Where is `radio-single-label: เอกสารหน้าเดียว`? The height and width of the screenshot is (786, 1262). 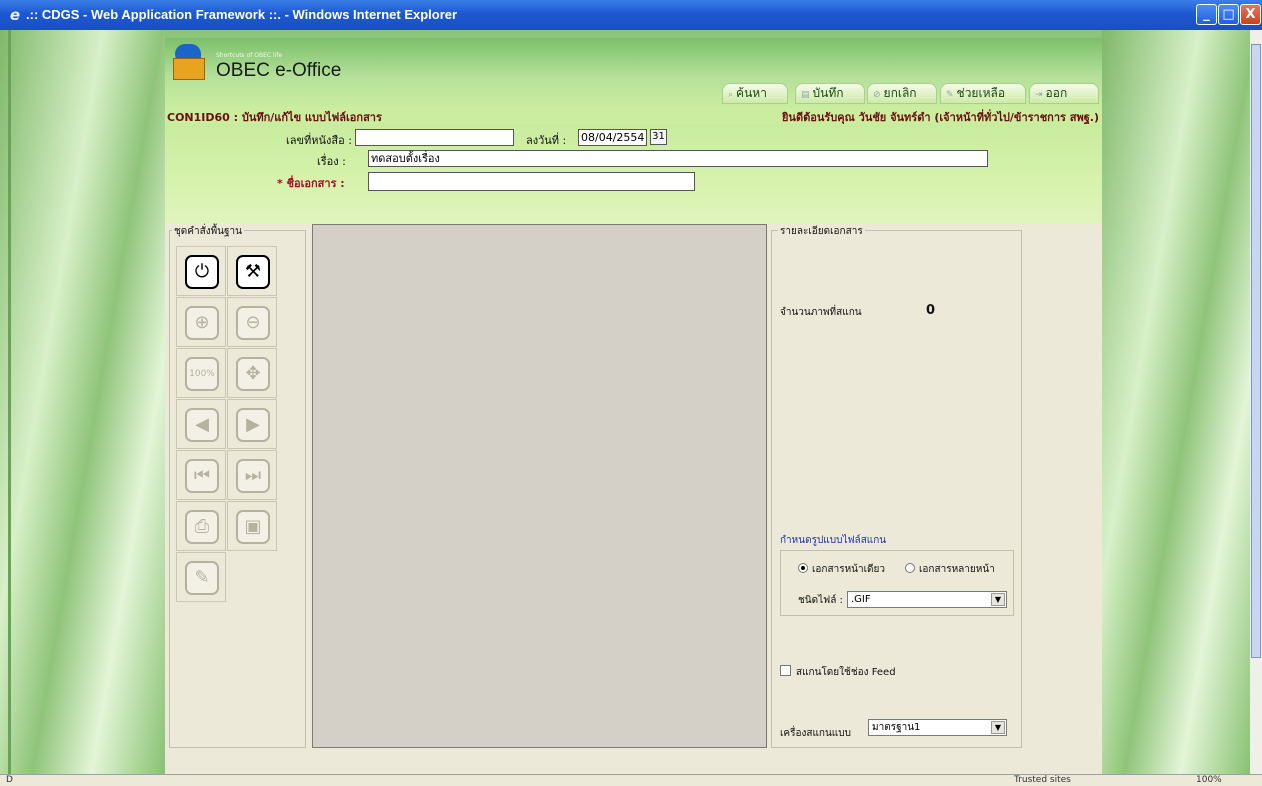
radio-single-label: เอกสารหน้าเดียว is located at coordinates (848, 569).